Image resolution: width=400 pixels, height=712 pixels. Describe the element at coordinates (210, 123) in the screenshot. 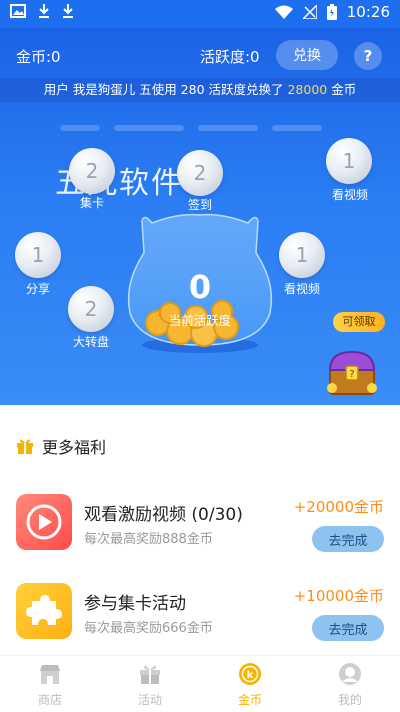

I see `ticker-faded-row` at that location.